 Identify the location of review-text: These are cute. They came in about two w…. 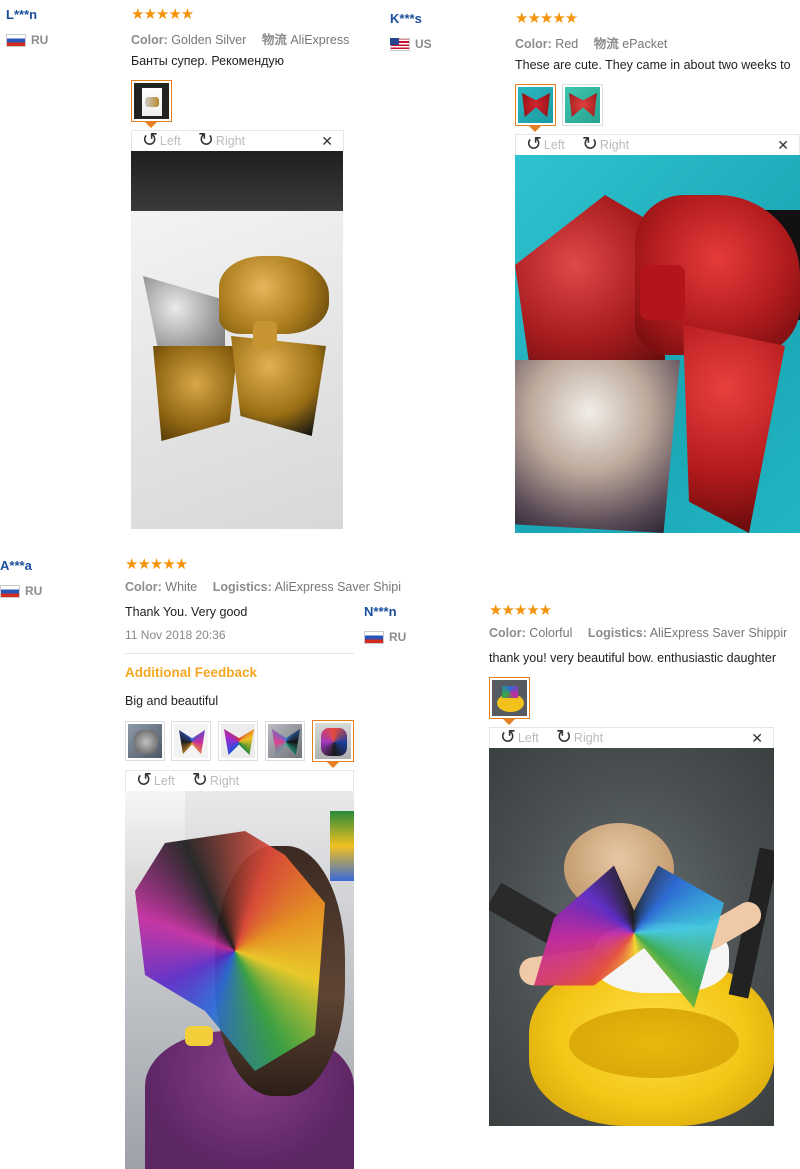
(653, 65).